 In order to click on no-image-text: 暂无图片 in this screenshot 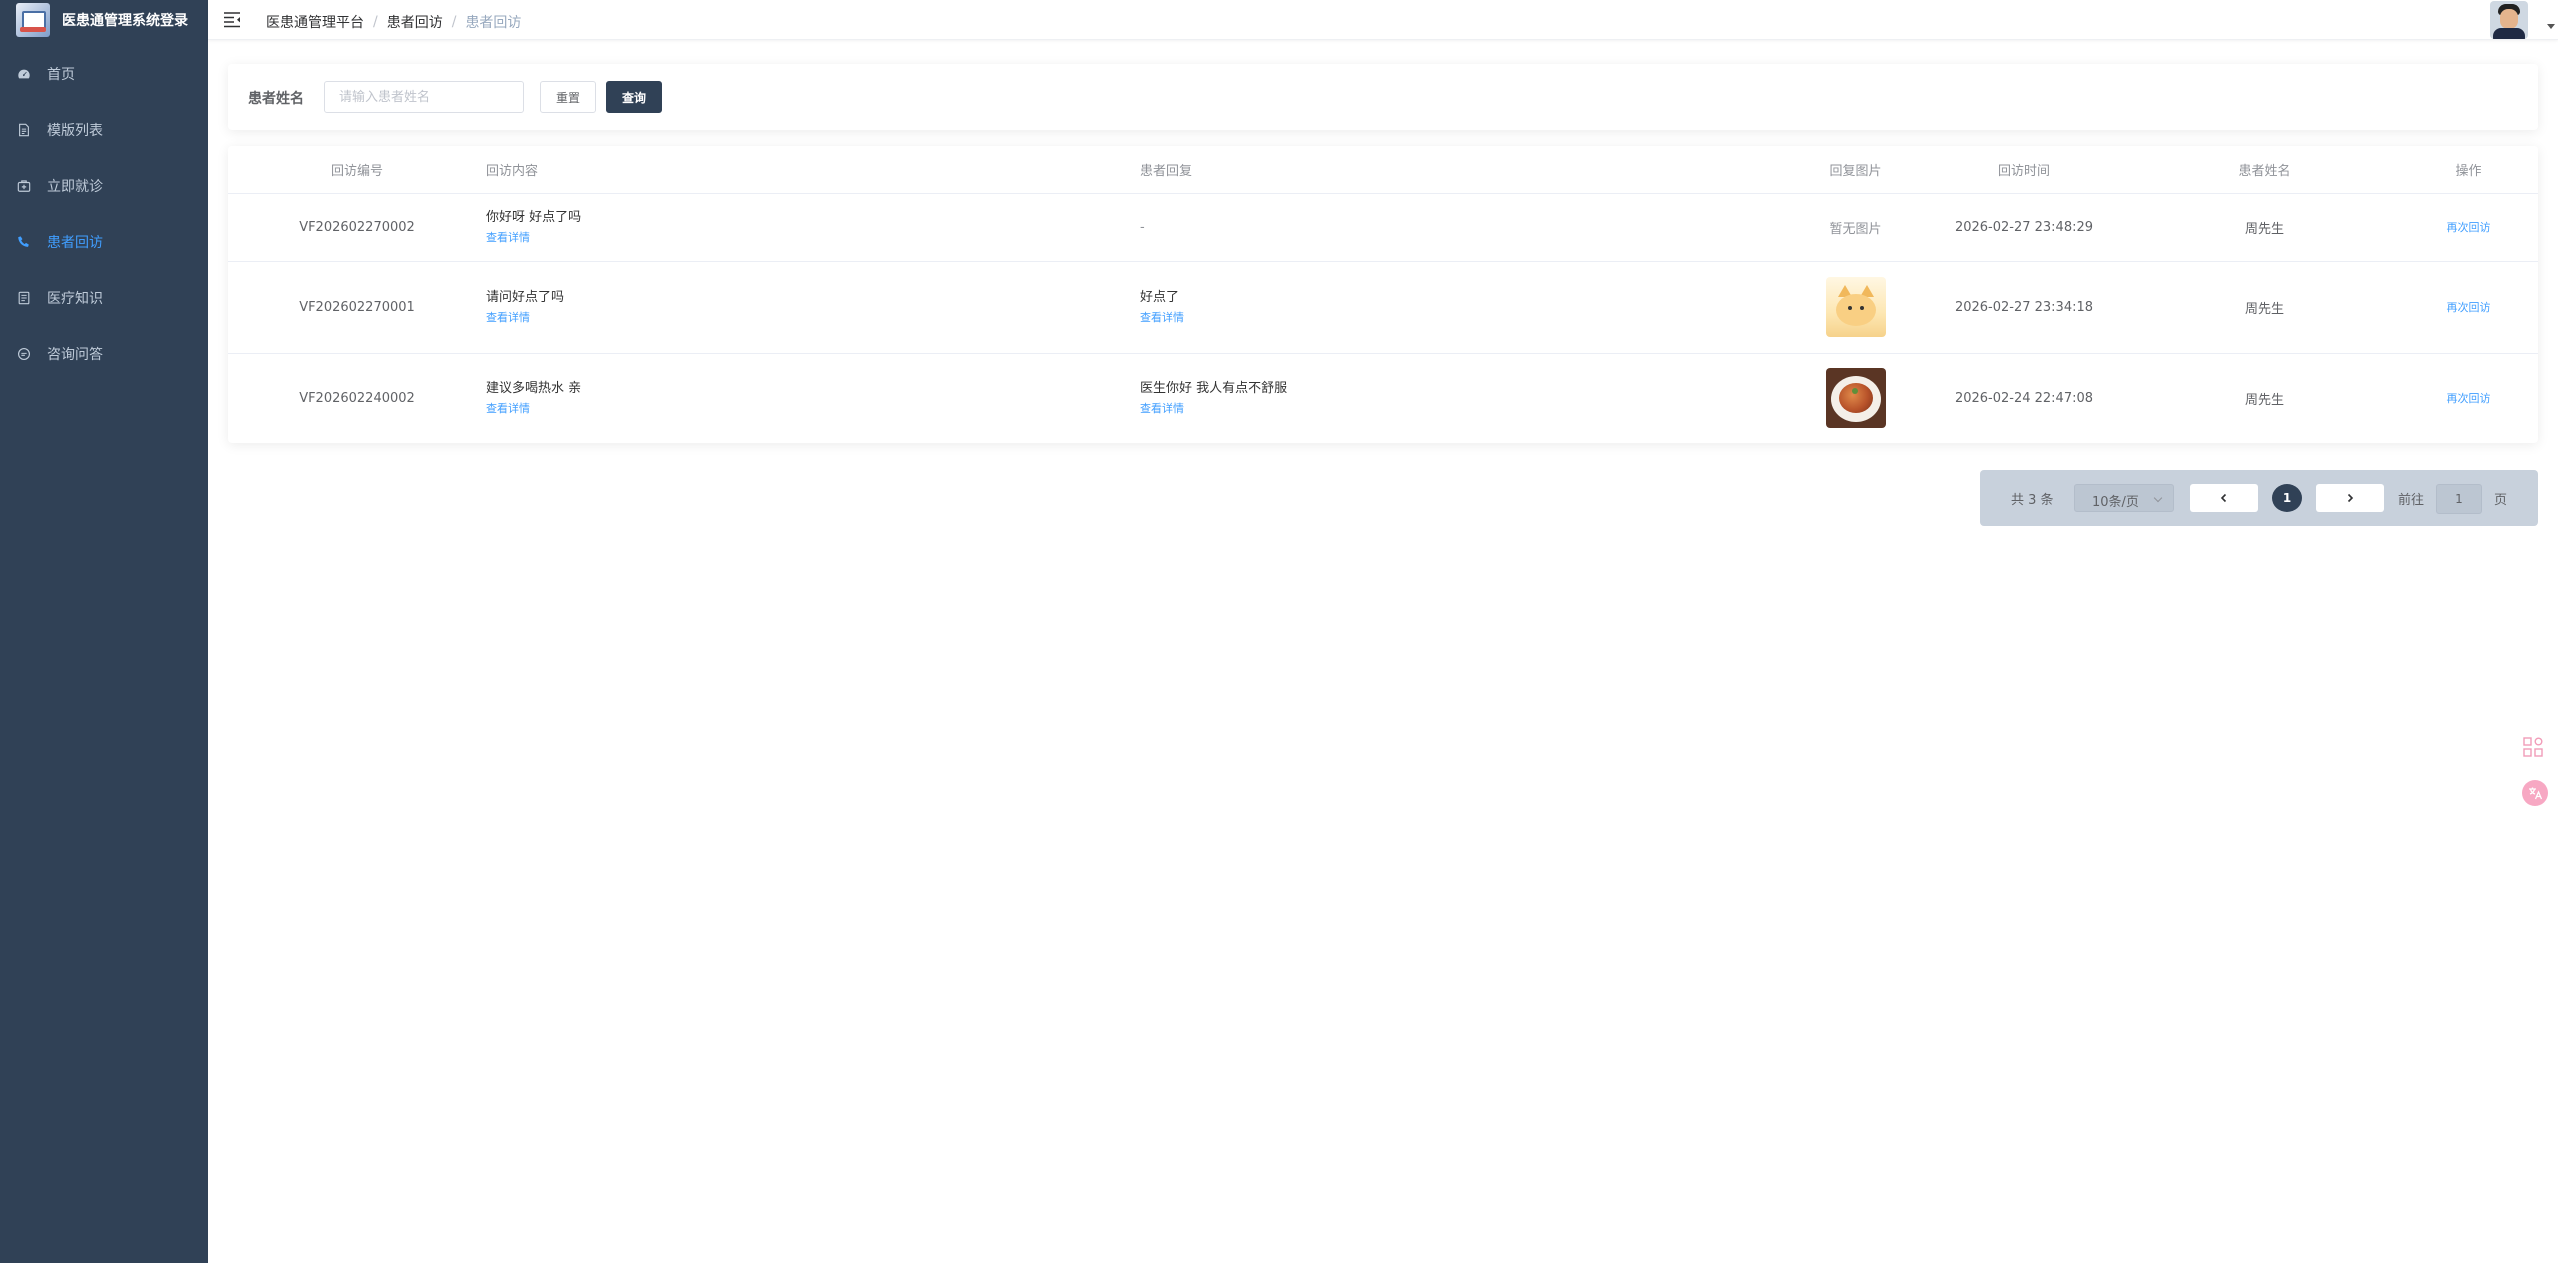, I will do `click(1855, 229)`.